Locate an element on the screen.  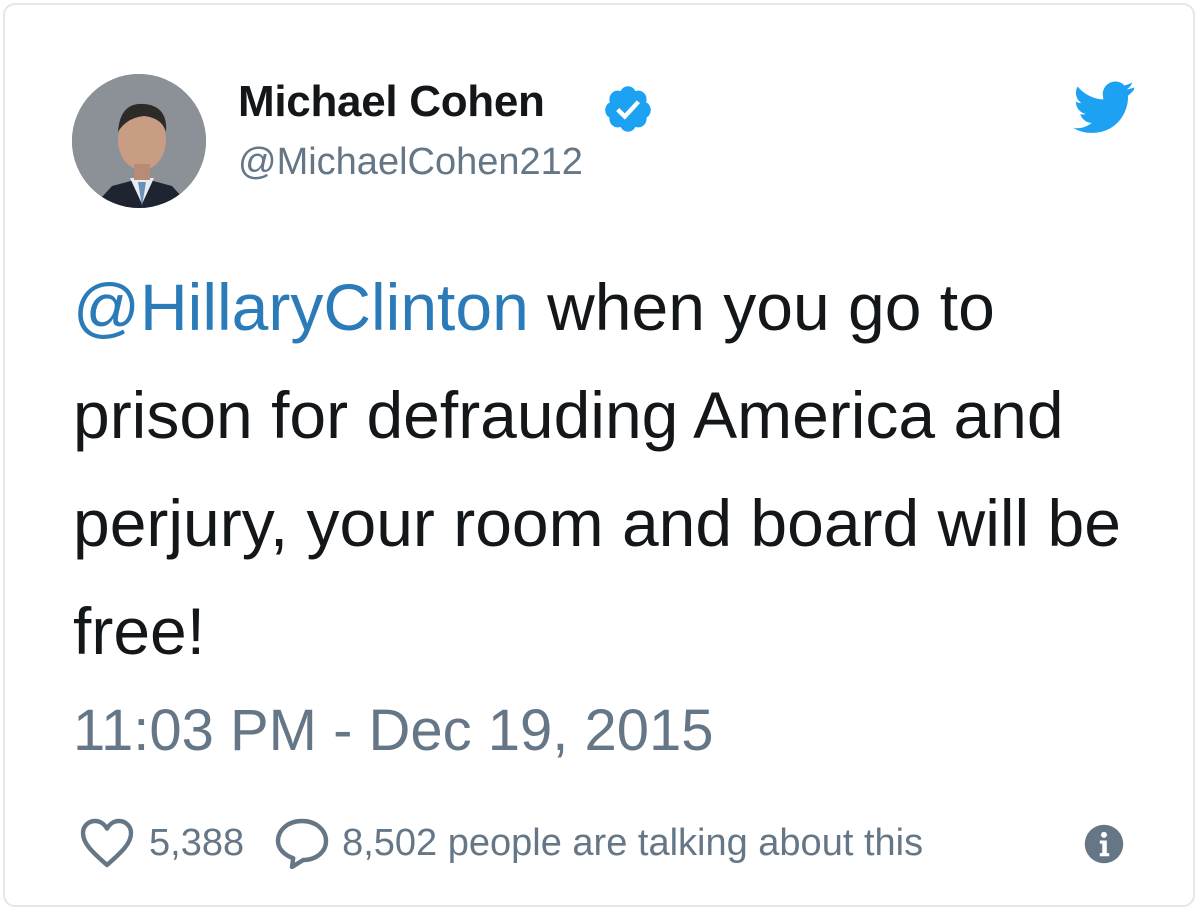
info-icon is located at coordinates (1104, 844).